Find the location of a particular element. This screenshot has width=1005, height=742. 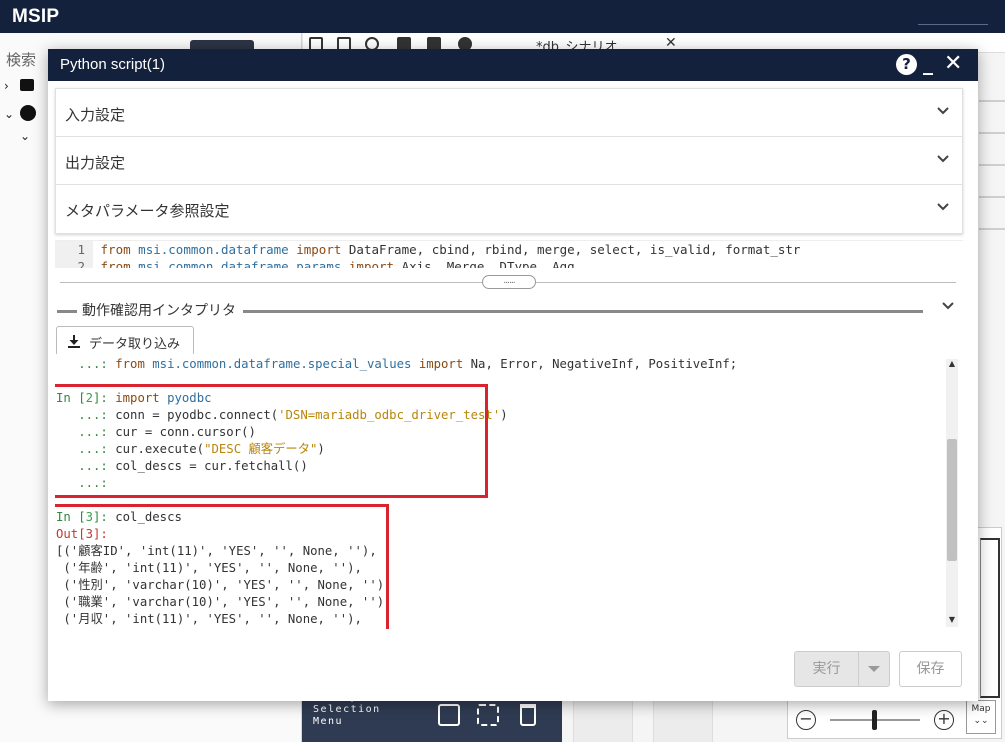

highlight-box-in2 is located at coordinates (271, 441).